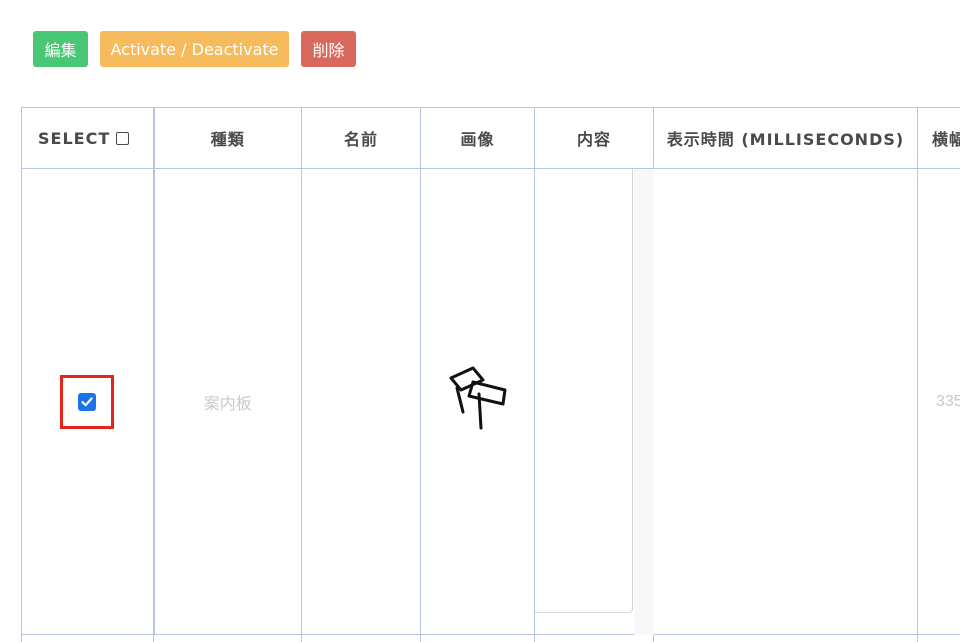 This screenshot has height=642, width=960. I want to click on select-cell, so click(88, 401).